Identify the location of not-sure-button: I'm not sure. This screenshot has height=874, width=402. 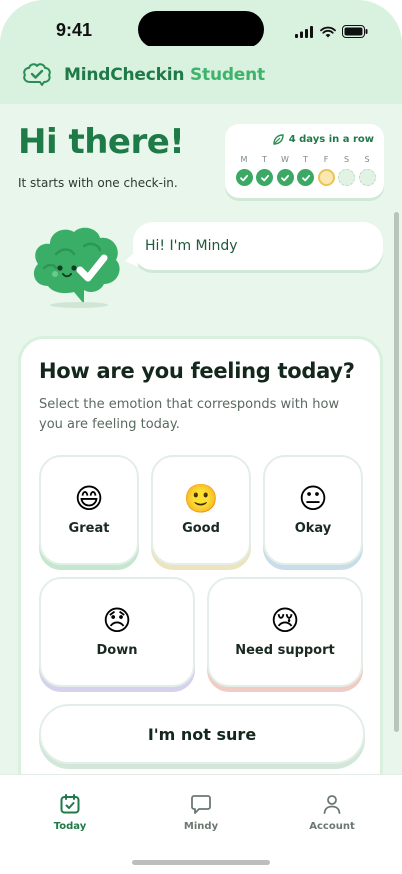
(202, 734).